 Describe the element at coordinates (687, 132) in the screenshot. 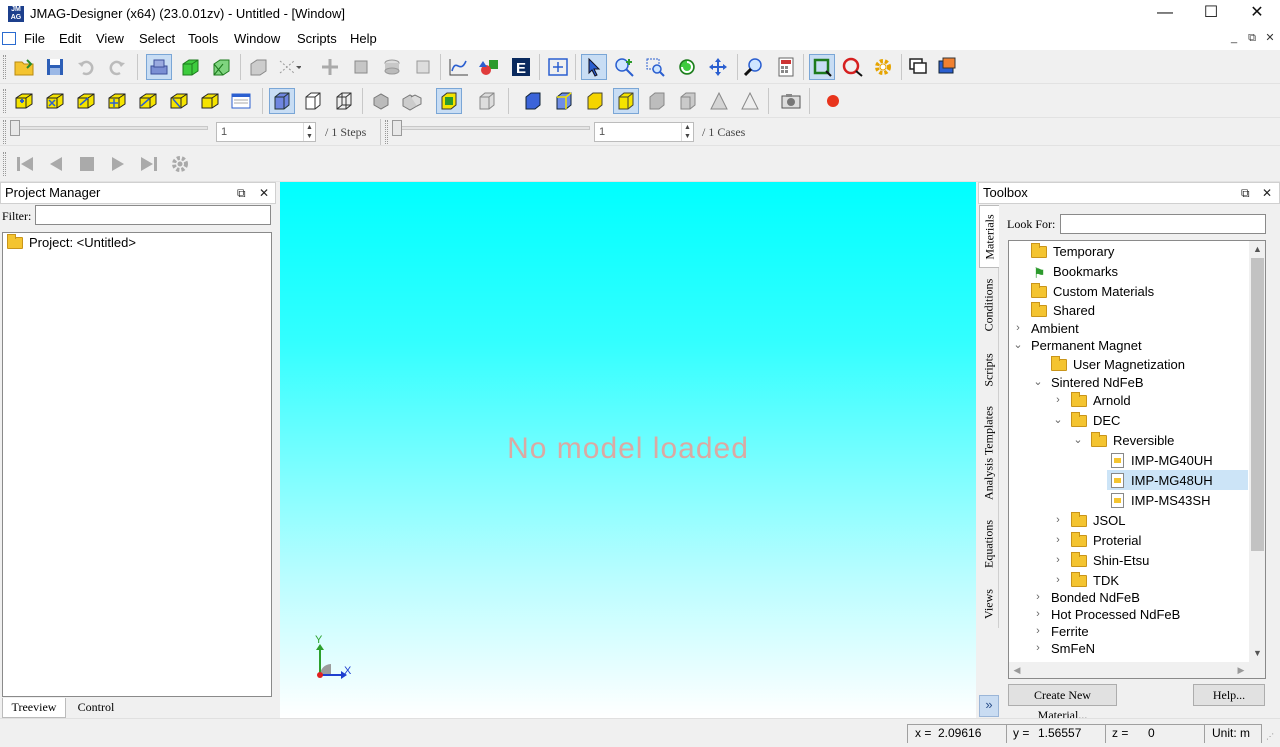

I see `case-spin-arrows-icon: ▲ ▼` at that location.